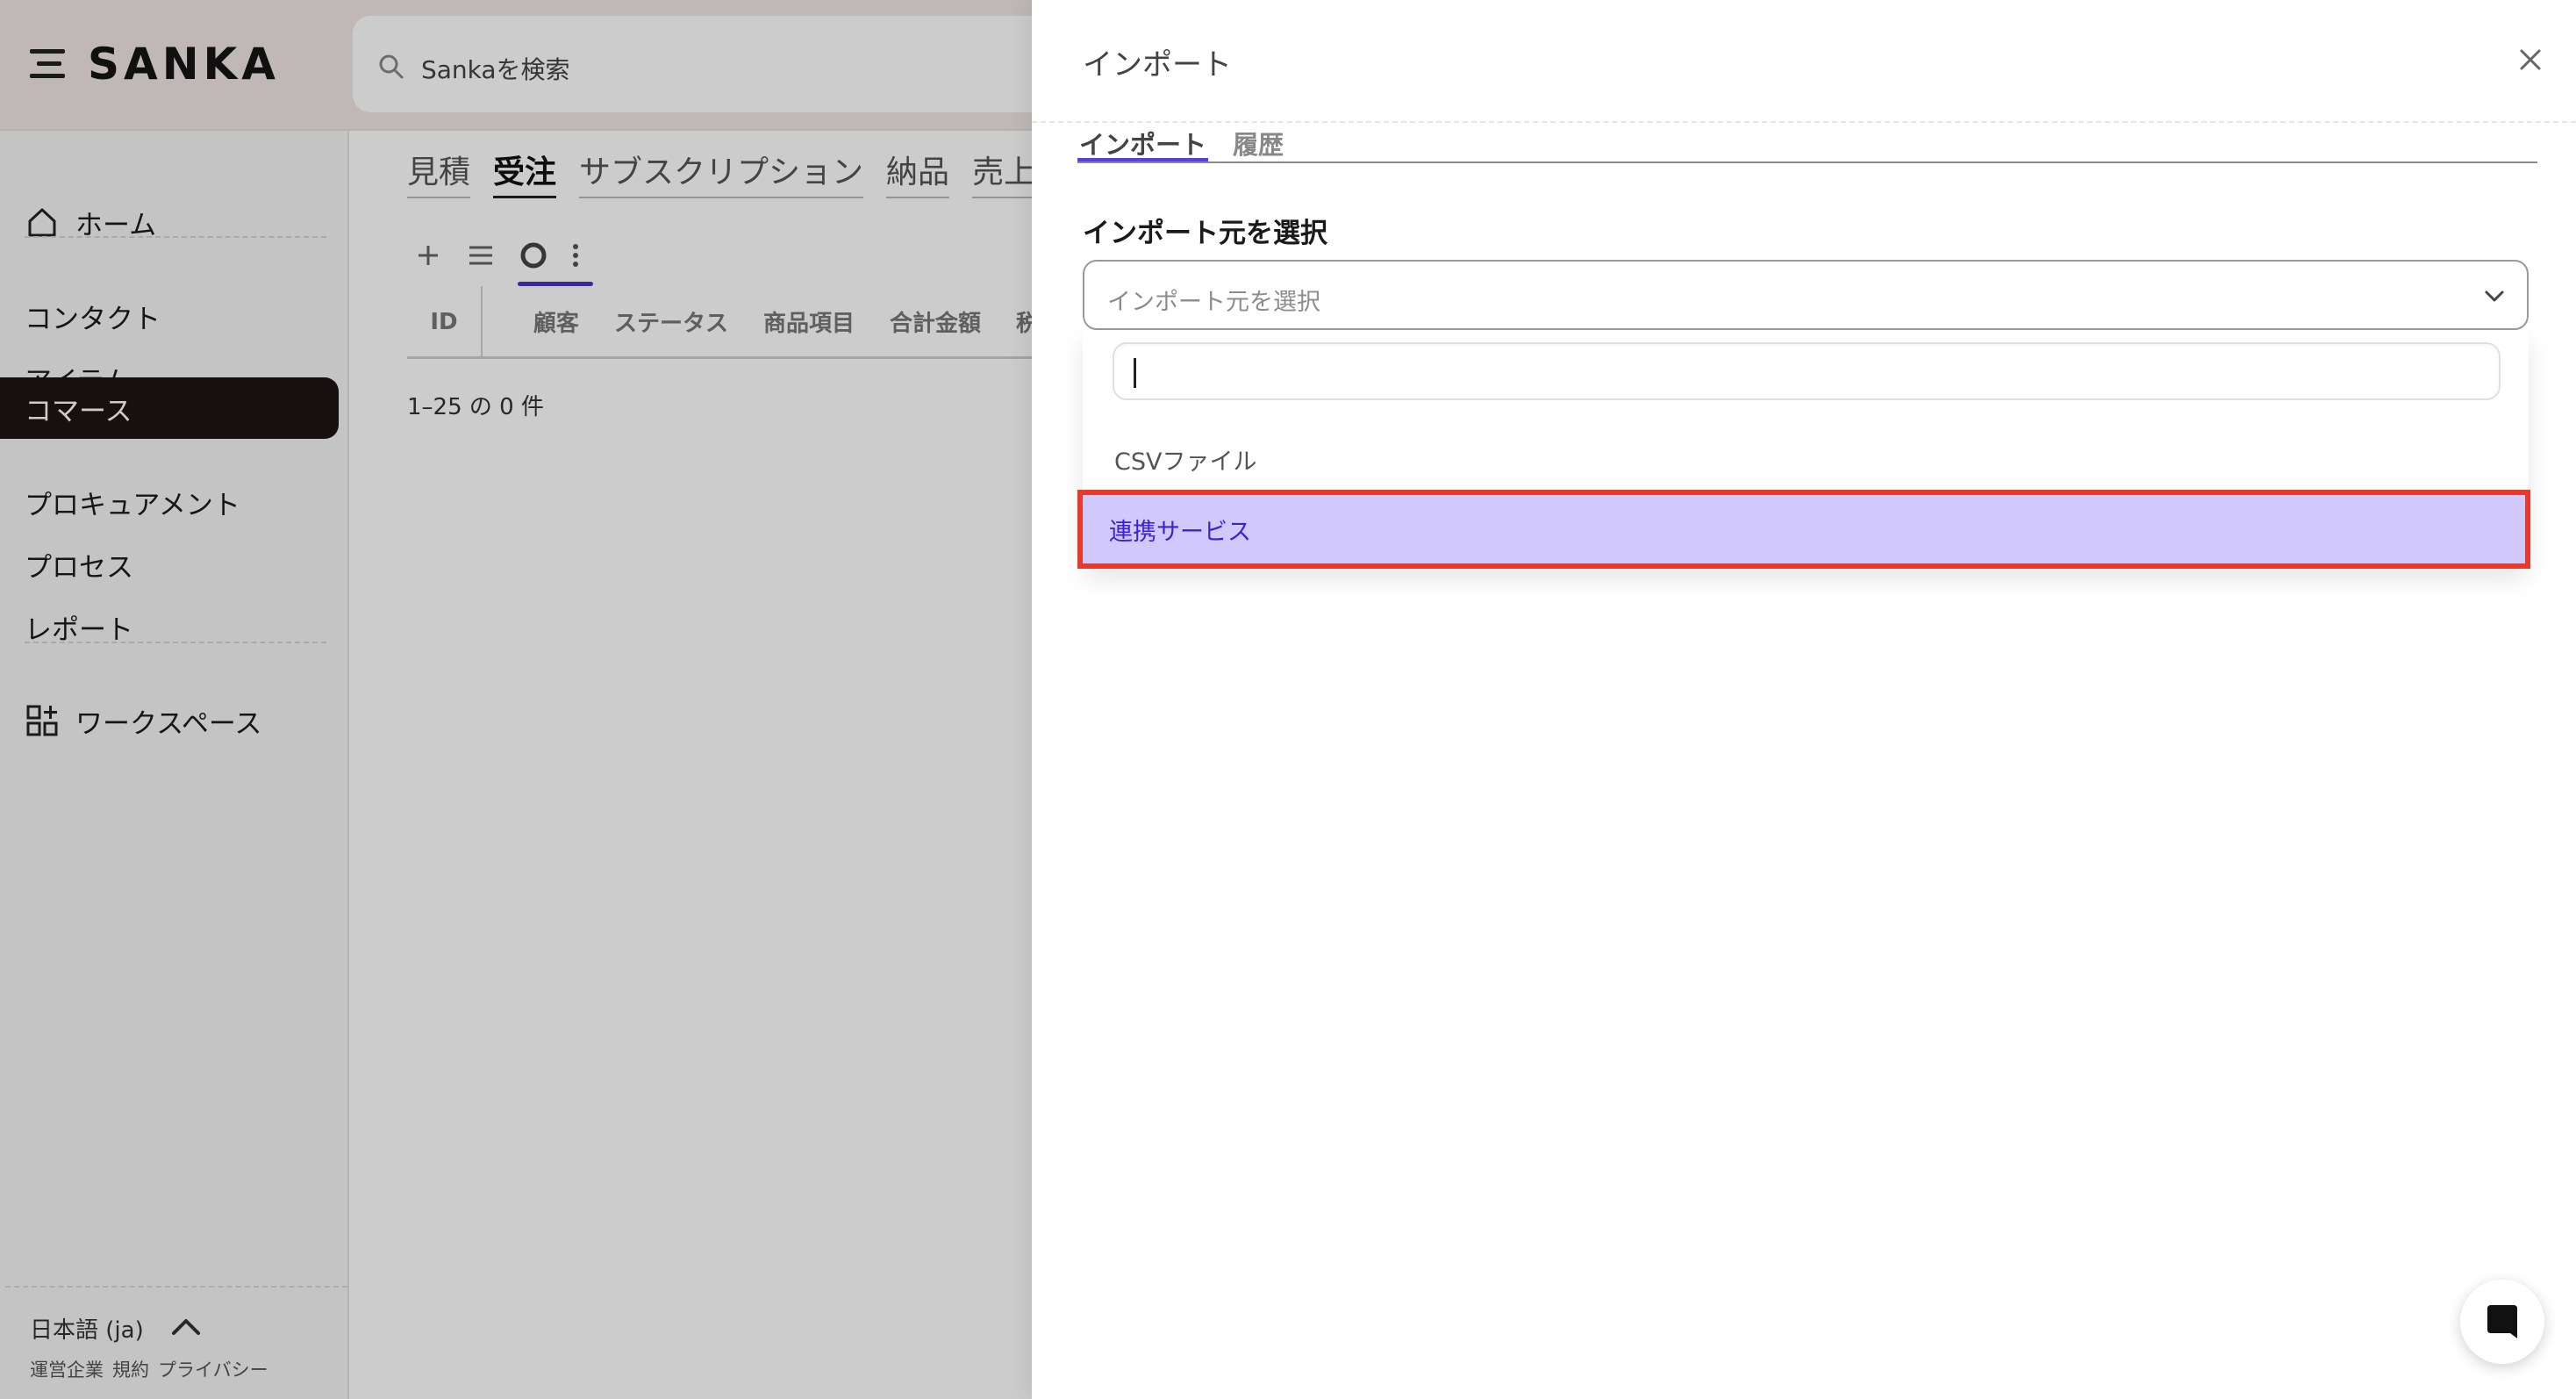 This screenshot has width=2576, height=1399. What do you see at coordinates (1157, 65) in the screenshot?
I see `drawer-title: インポート` at bounding box center [1157, 65].